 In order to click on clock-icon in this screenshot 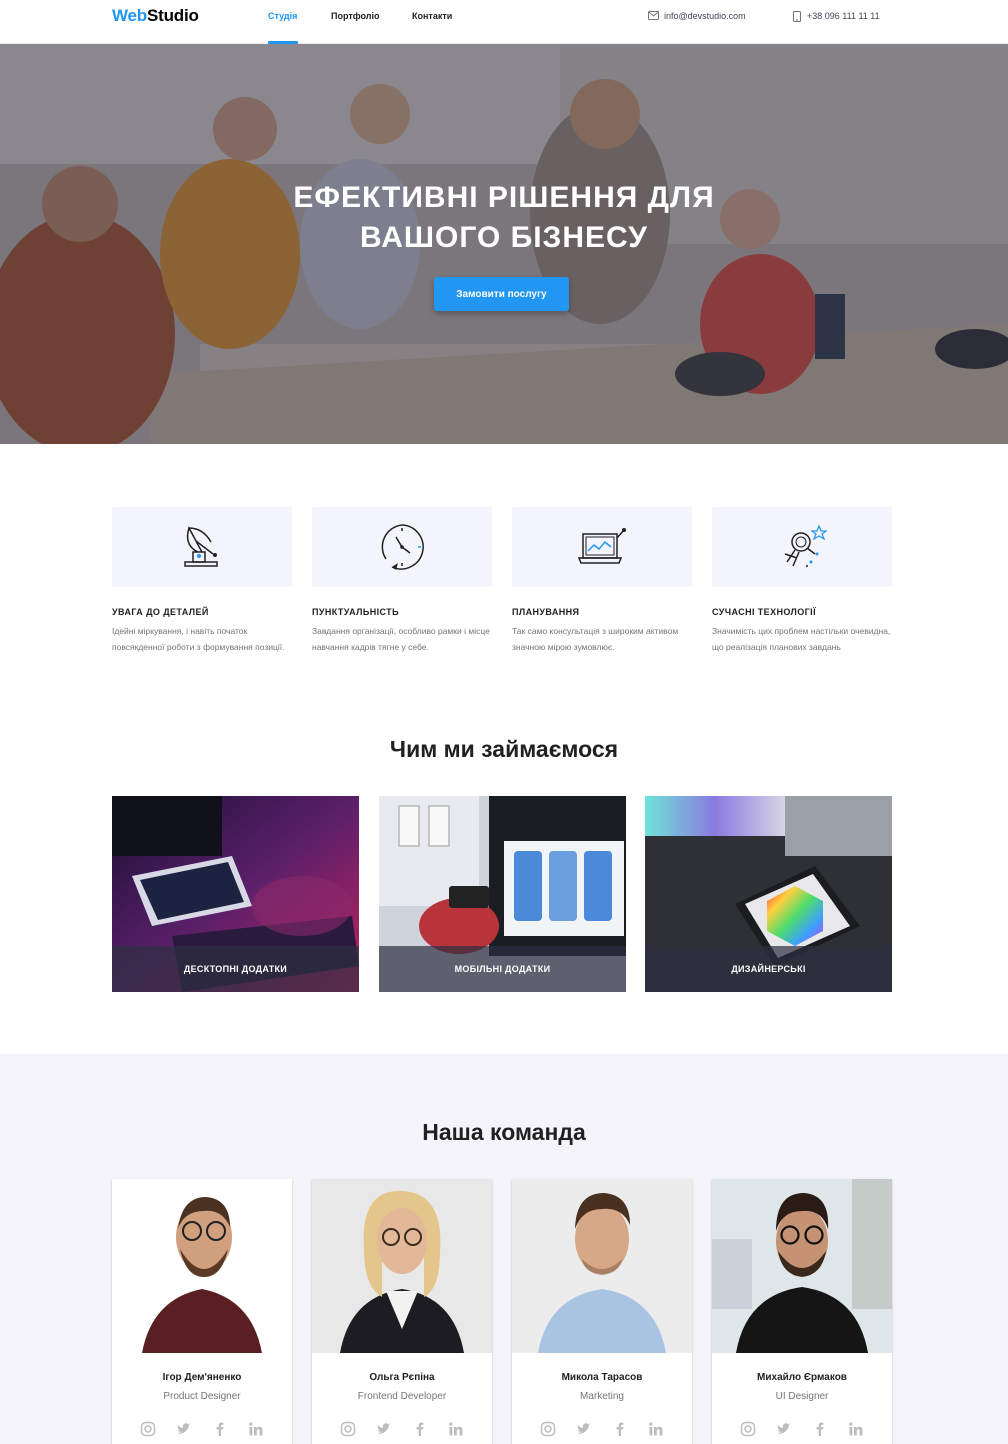, I will do `click(402, 547)`.